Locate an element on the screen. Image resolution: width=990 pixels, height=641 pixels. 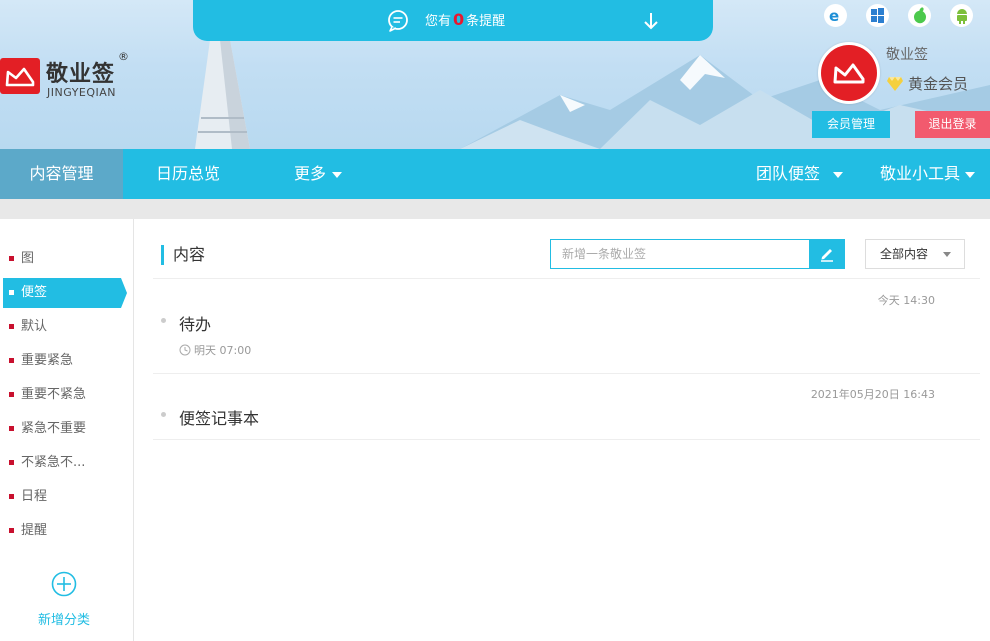
category-item-important-not-urgent: 重要不紧急 is located at coordinates (62, 395).